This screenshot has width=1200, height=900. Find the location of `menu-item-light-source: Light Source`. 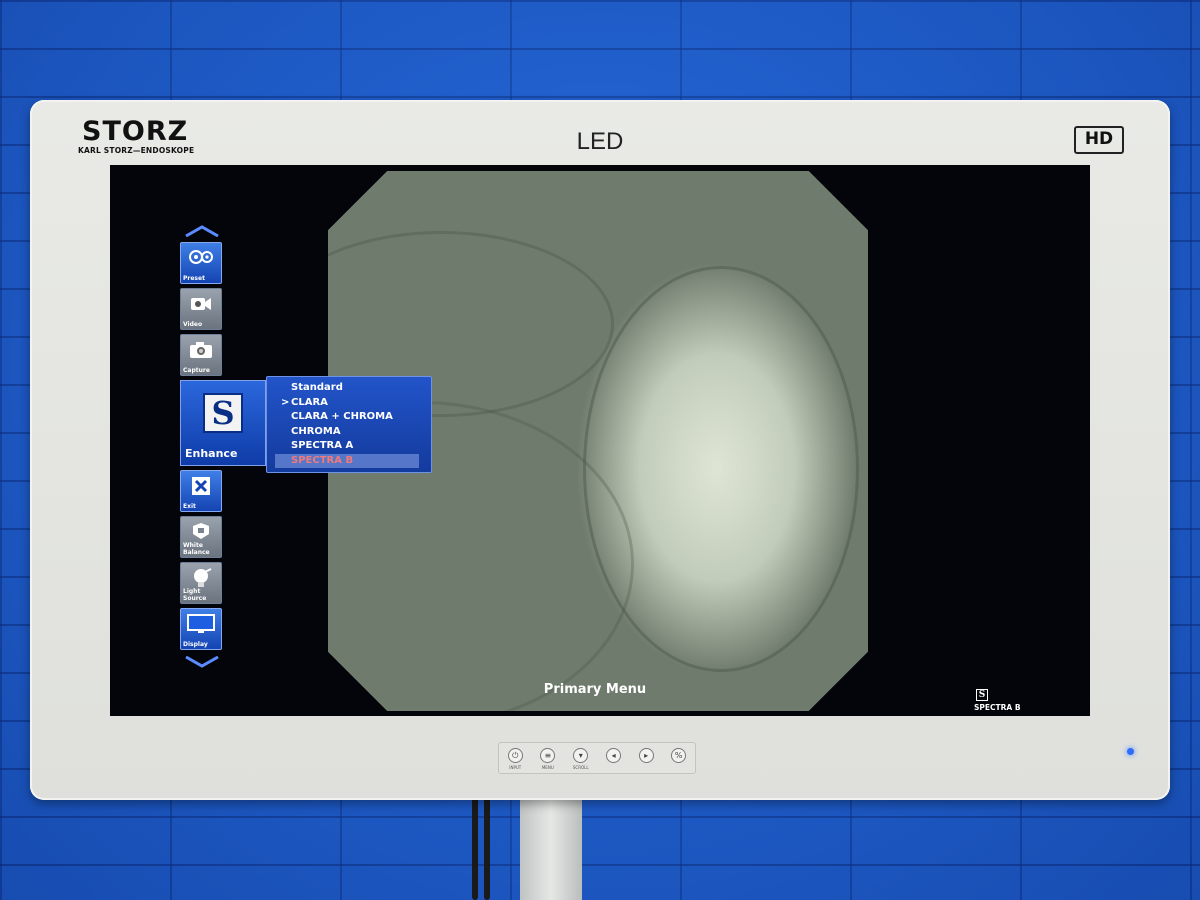

menu-item-light-source: Light Source is located at coordinates (201, 583).